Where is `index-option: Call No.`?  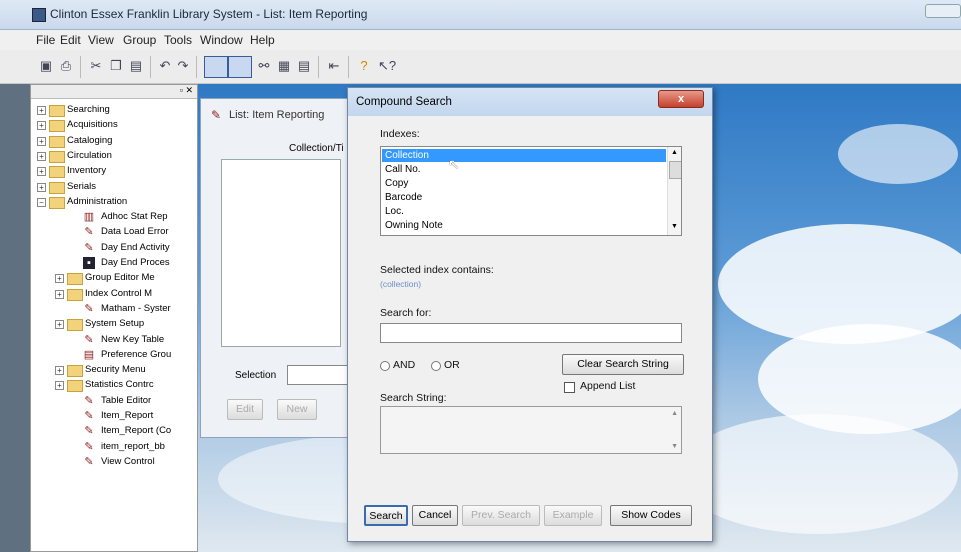 index-option: Call No. is located at coordinates (524, 169).